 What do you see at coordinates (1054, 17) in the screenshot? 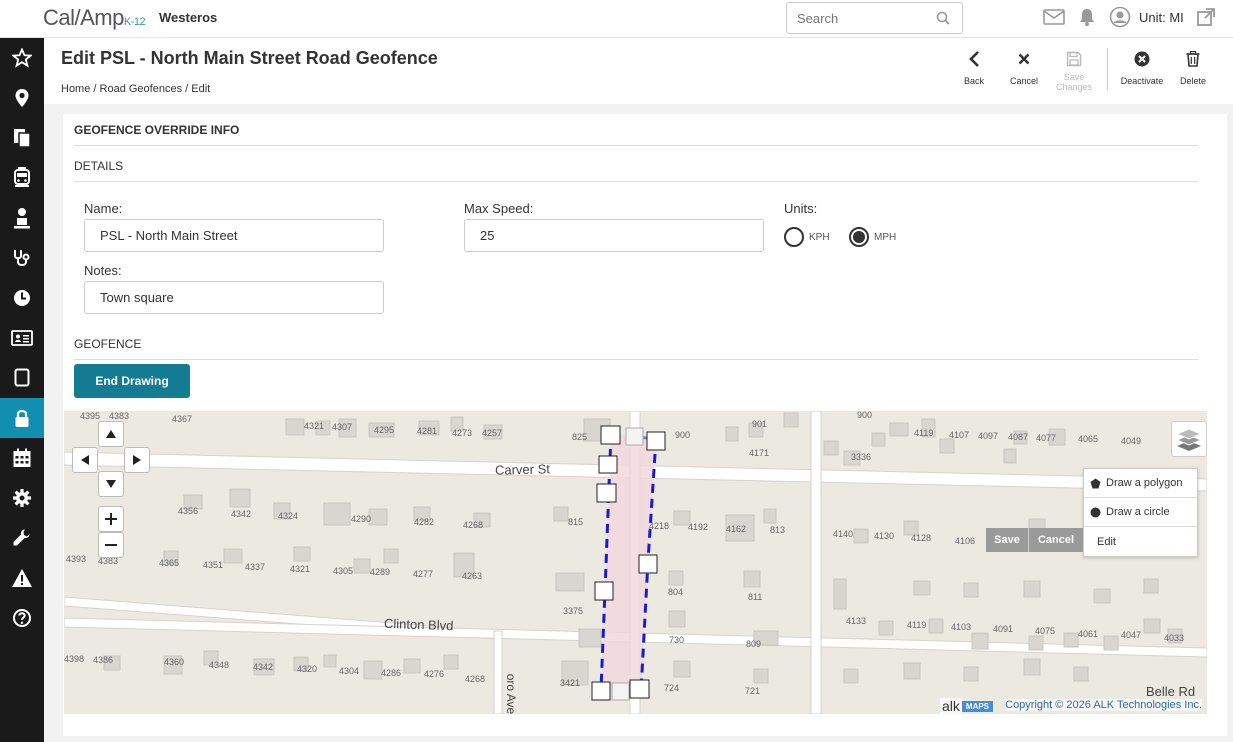
I see `mail-icon` at bounding box center [1054, 17].